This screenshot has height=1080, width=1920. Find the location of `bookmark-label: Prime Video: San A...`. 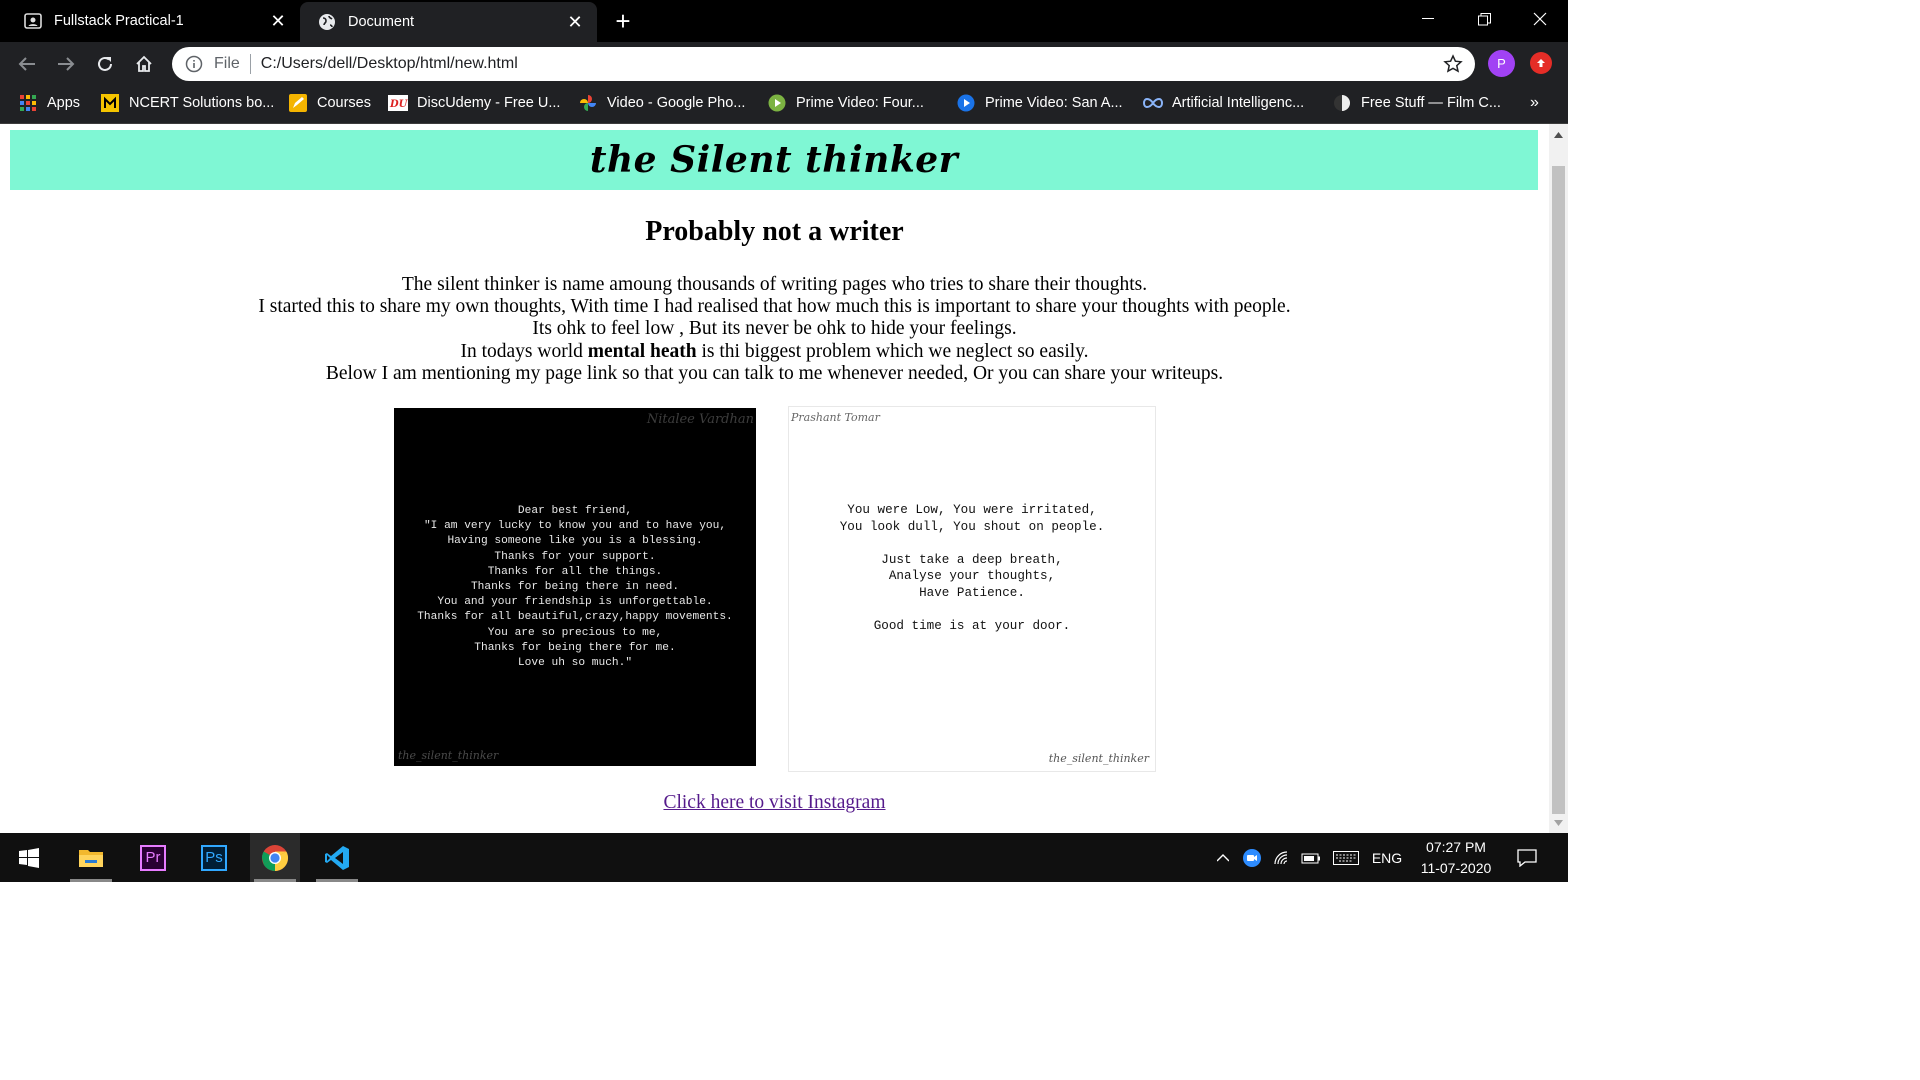

bookmark-label: Prime Video: San A... is located at coordinates (1054, 103).